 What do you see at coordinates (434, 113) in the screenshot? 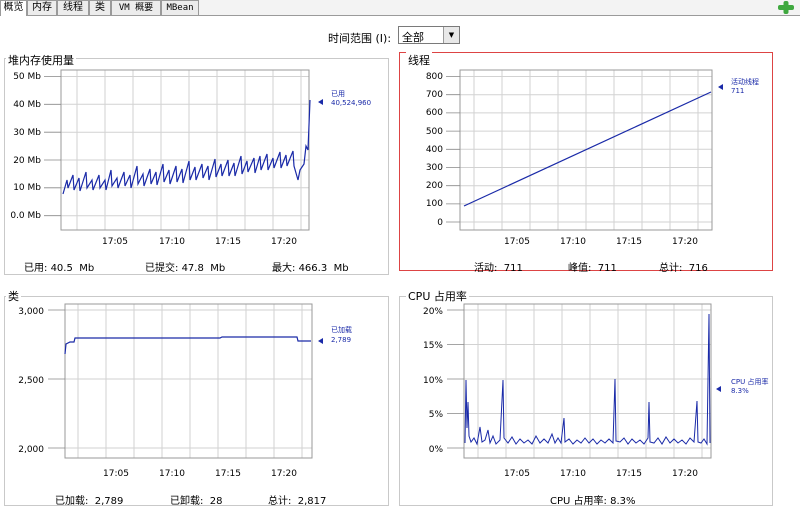
I see `y-tick: 600` at bounding box center [434, 113].